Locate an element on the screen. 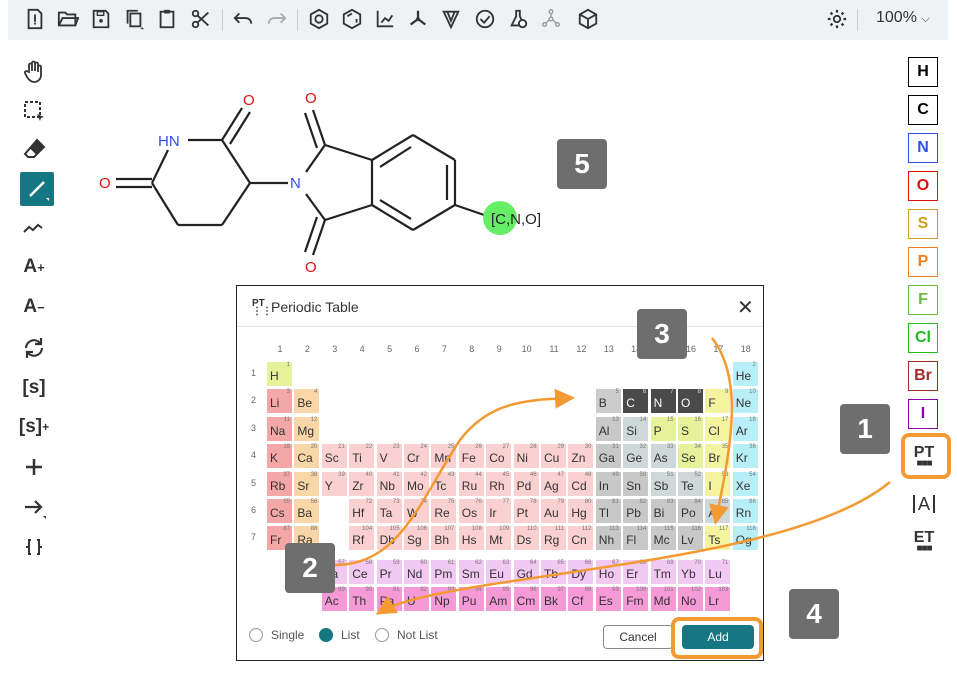 This screenshot has height=686, width=957. element-sg: 106 Sg is located at coordinates (416, 538).